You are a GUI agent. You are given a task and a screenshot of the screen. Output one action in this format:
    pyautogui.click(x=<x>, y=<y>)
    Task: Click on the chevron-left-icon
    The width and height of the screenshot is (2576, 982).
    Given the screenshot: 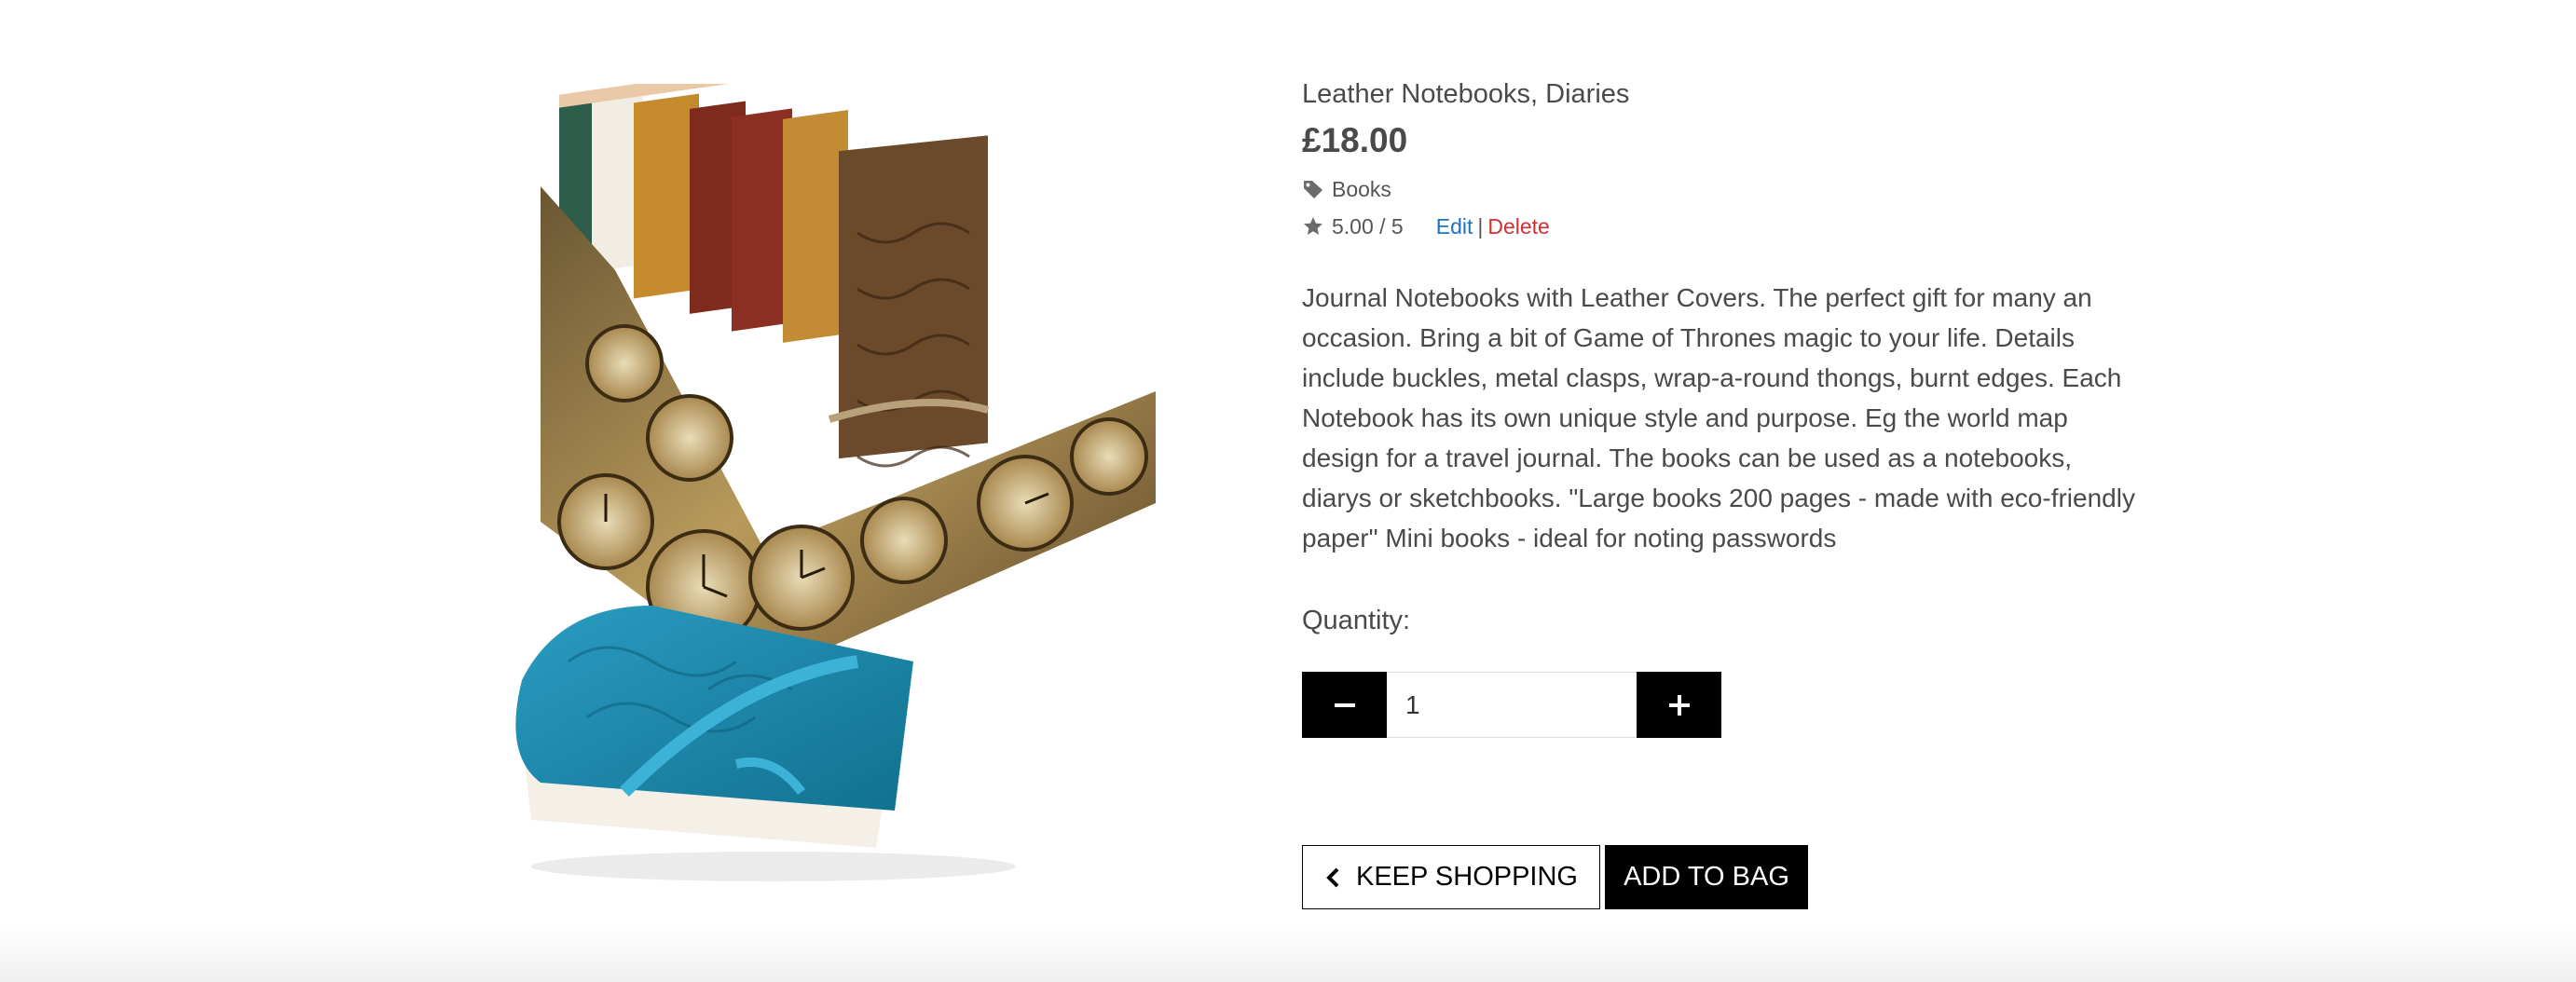 What is the action you would take?
    pyautogui.click(x=1332, y=877)
    